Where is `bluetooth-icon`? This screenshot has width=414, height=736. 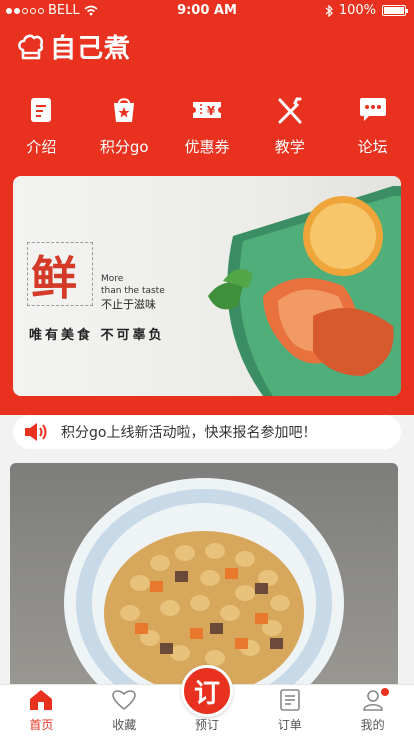
bluetooth-icon is located at coordinates (329, 10).